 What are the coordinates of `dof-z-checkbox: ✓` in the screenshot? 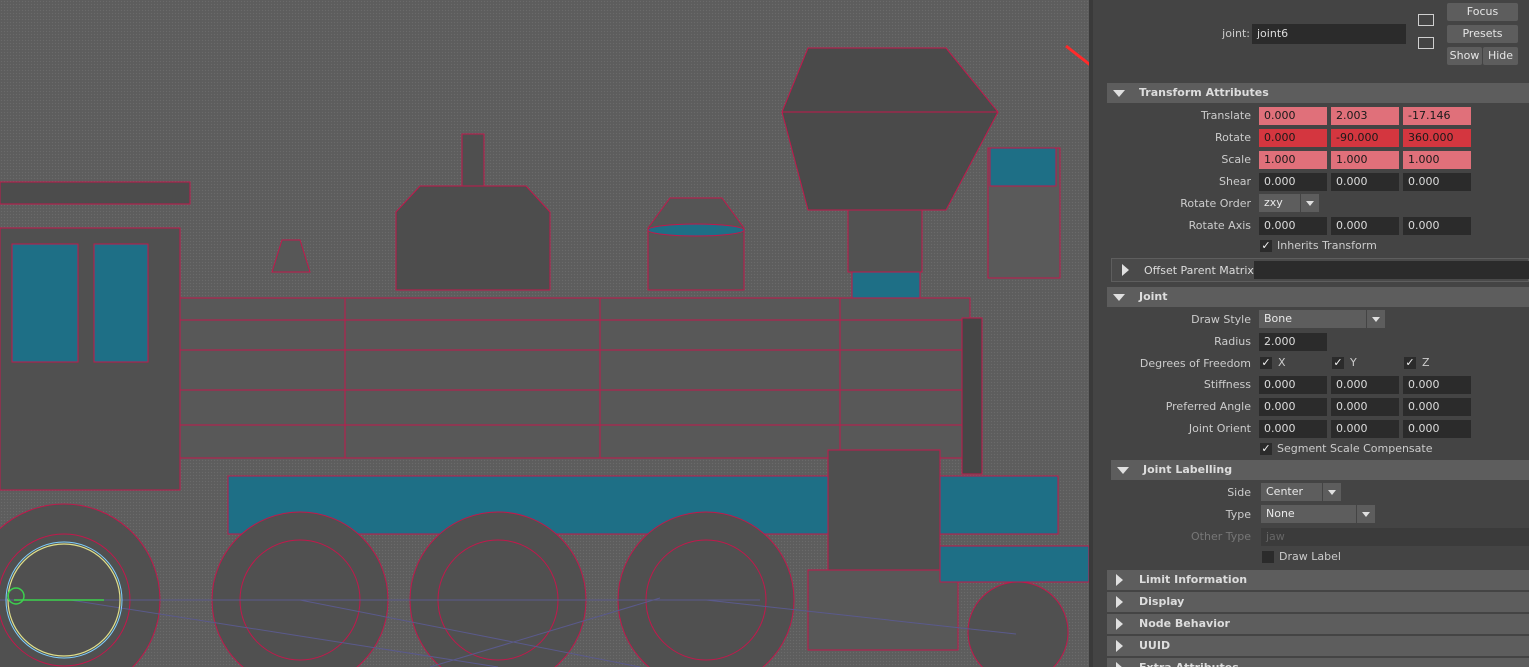 It's located at (1410, 363).